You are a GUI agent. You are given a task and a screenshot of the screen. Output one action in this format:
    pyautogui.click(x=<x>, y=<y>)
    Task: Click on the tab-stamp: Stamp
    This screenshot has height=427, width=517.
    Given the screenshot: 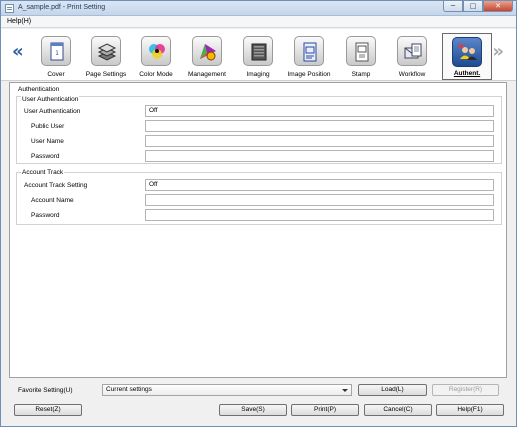 What is the action you would take?
    pyautogui.click(x=361, y=56)
    